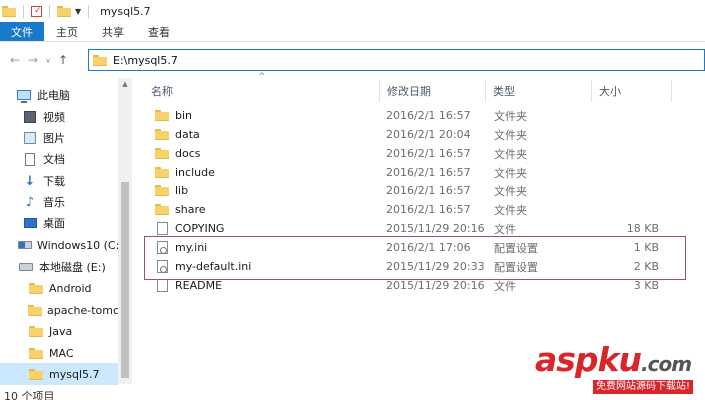  I want to click on column-name: 名称, so click(261, 91).